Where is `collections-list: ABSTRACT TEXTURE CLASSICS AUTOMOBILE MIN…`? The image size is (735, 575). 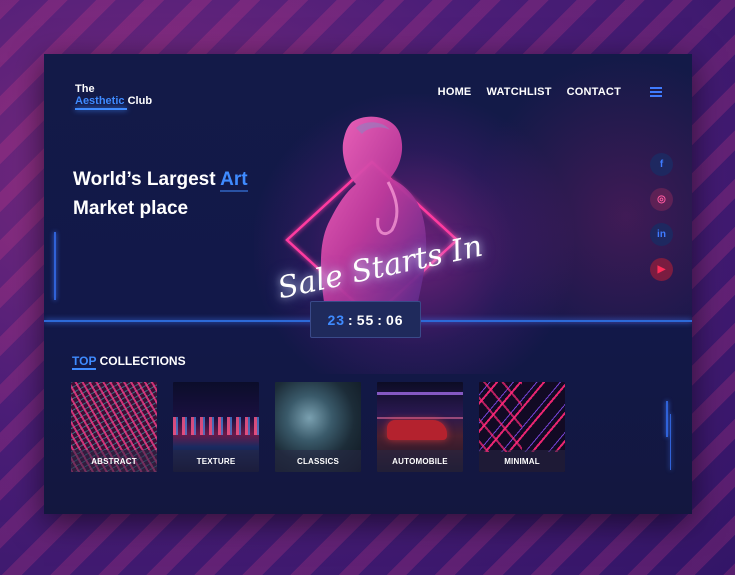 collections-list: ABSTRACT TEXTURE CLASSICS AUTOMOBILE MIN… is located at coordinates (318, 427).